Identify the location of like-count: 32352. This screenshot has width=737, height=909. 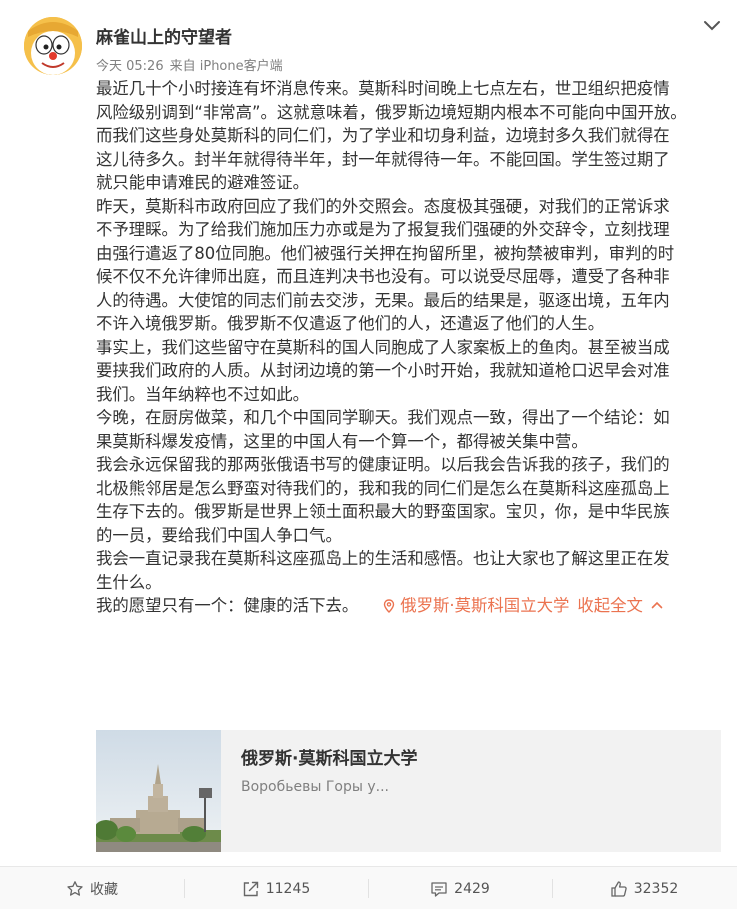
(656, 888).